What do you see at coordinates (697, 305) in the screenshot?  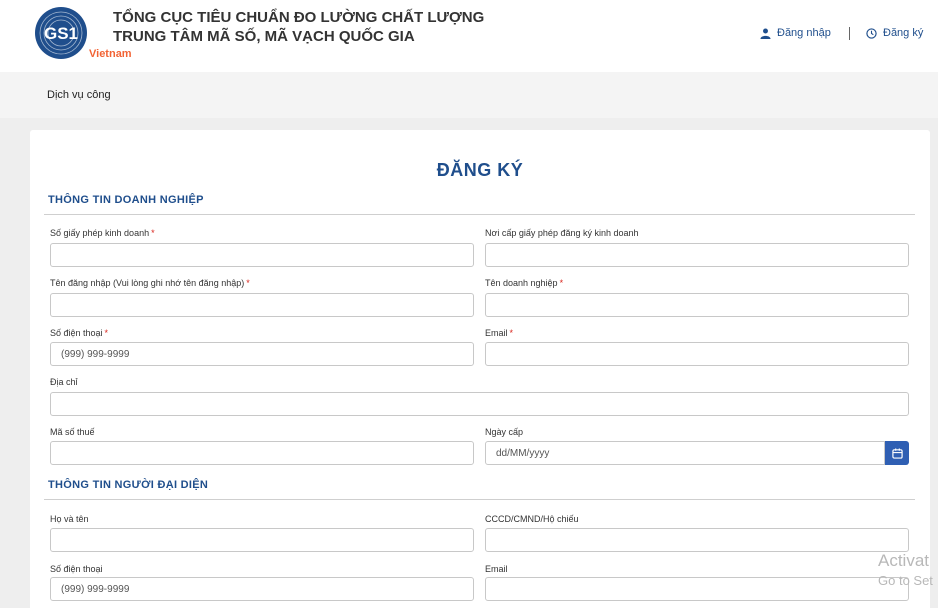 I see `company-name-input` at bounding box center [697, 305].